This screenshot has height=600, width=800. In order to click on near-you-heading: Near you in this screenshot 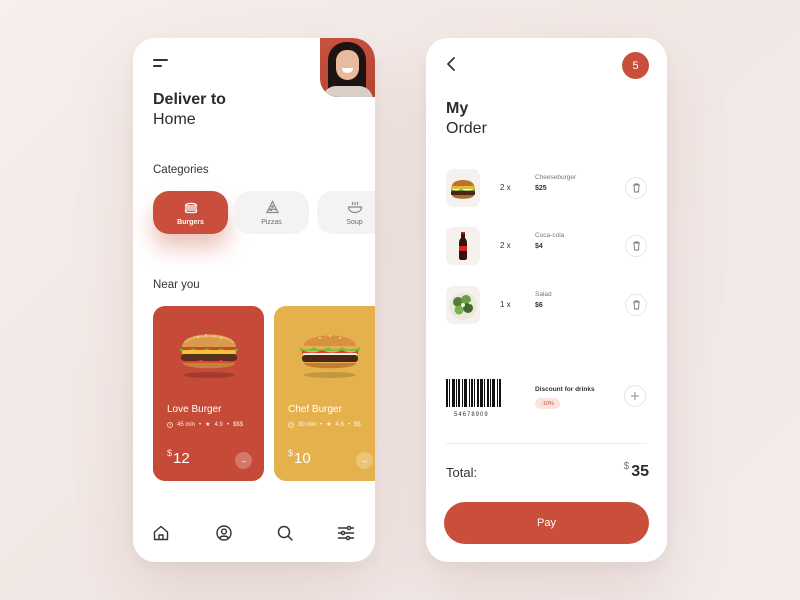, I will do `click(176, 285)`.